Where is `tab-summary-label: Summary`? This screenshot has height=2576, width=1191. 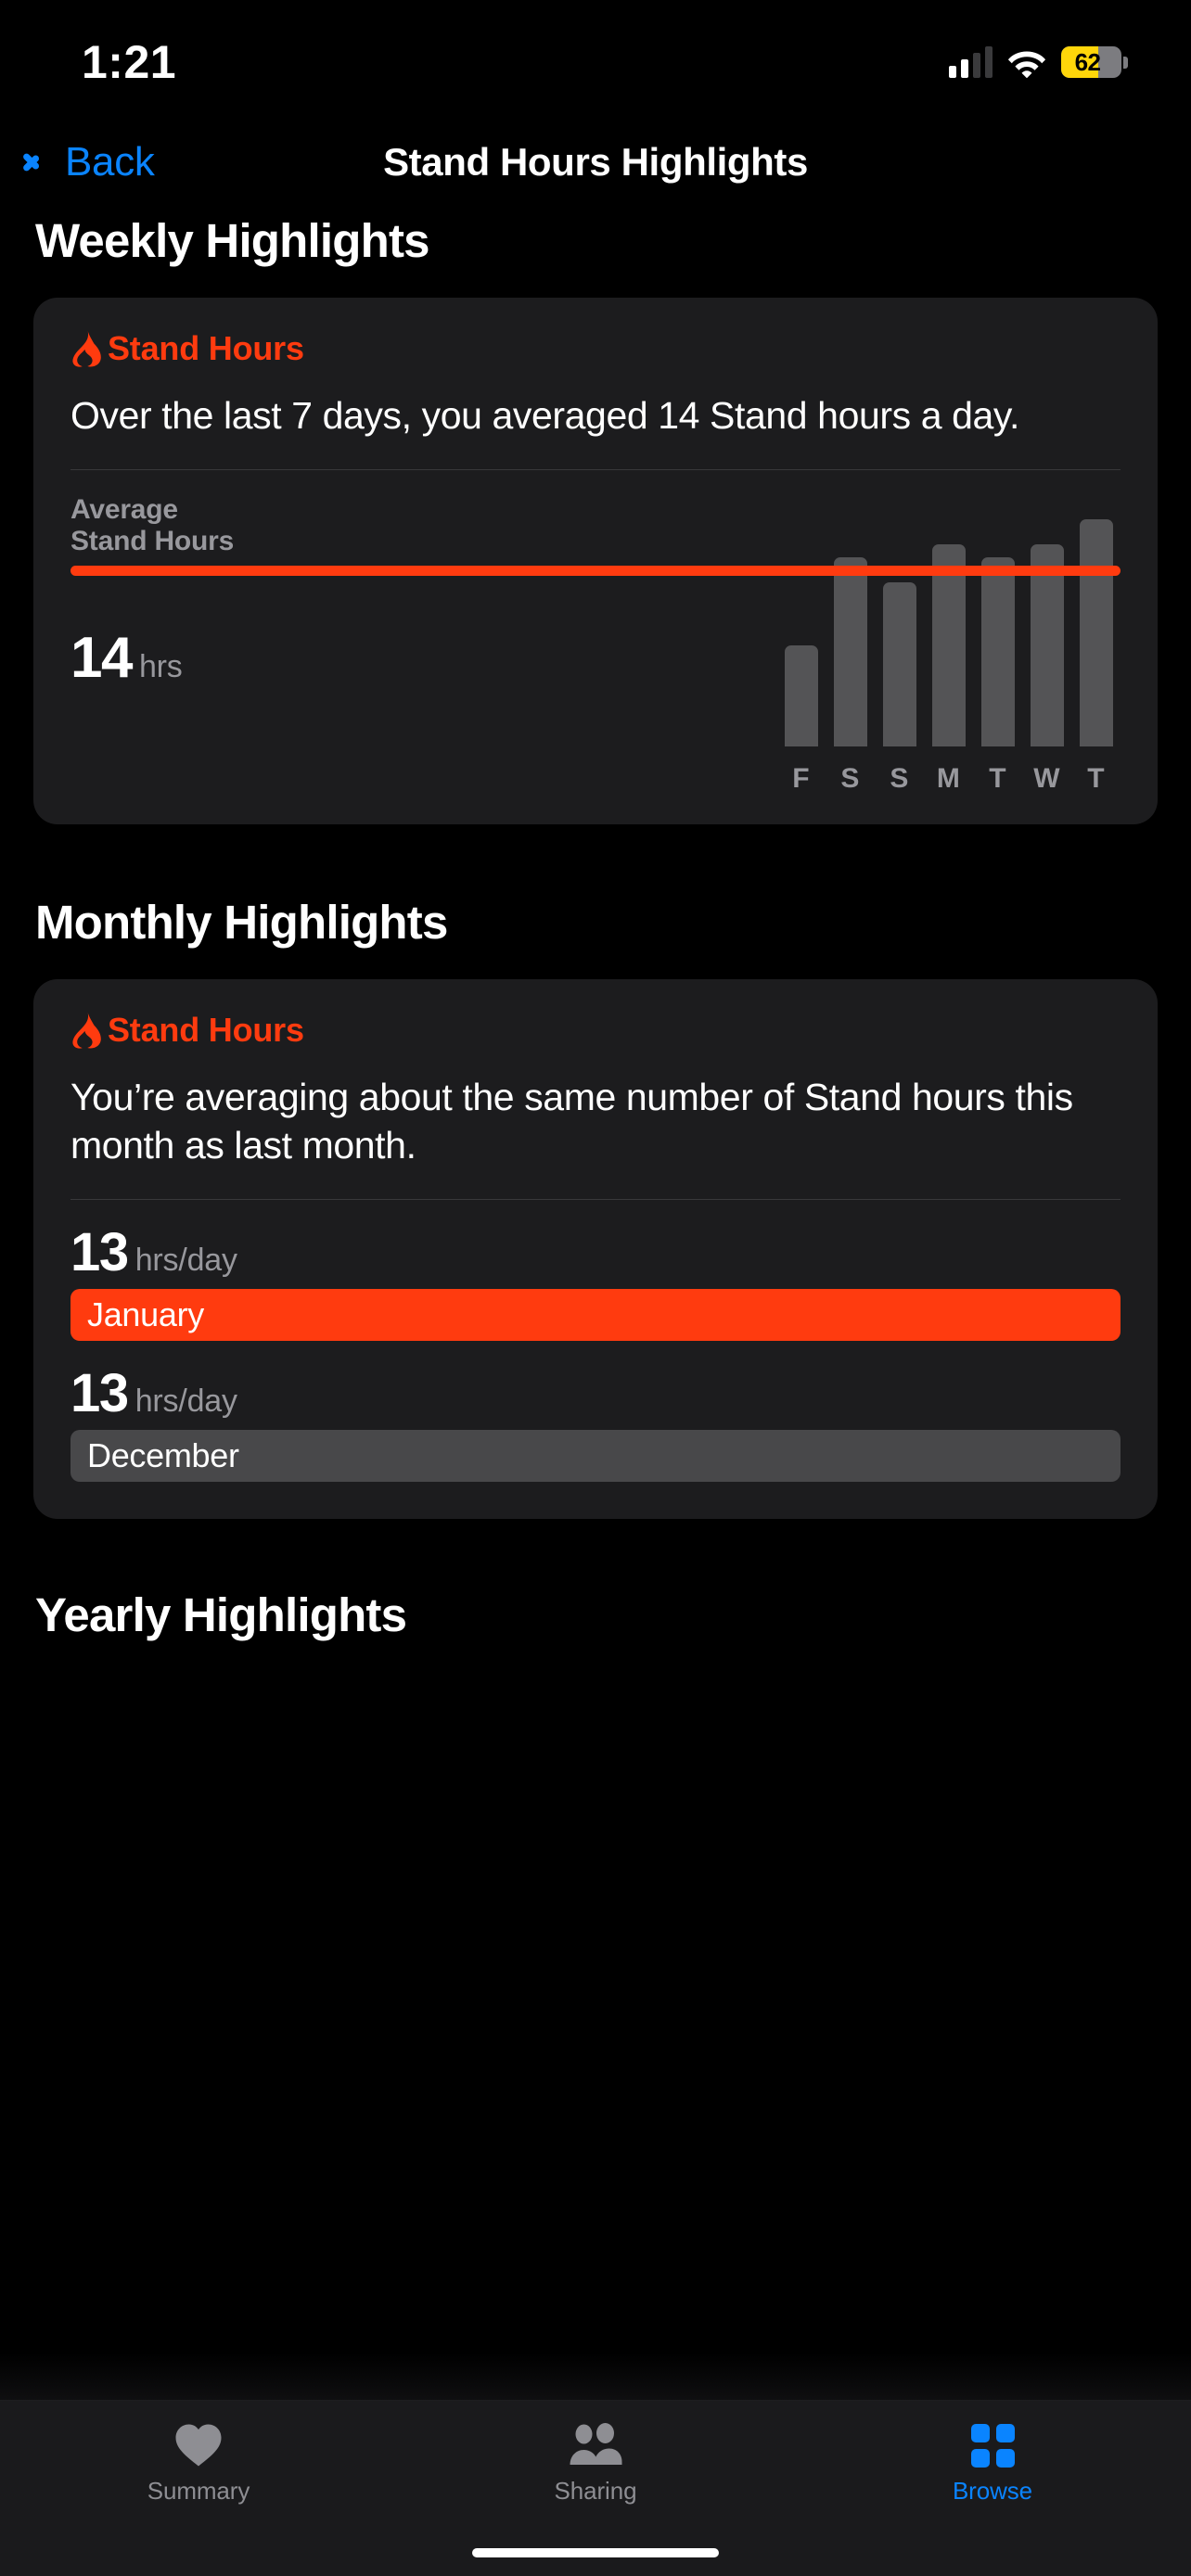
tab-summary-label: Summary is located at coordinates (198, 2491).